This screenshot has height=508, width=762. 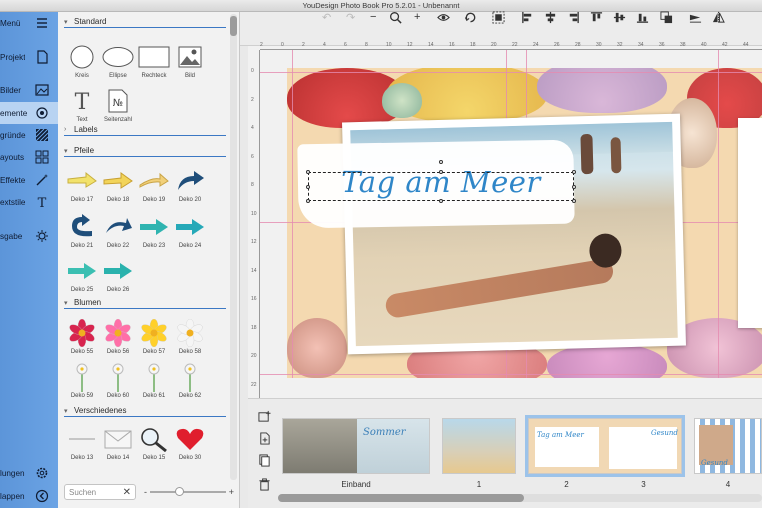 I want to click on sidebar-item-image: Bilder, so click(x=29, y=90).